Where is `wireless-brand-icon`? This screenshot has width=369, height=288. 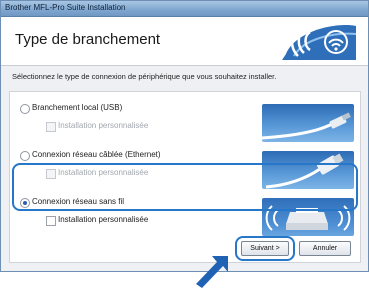
wireless-brand-icon is located at coordinates (319, 43).